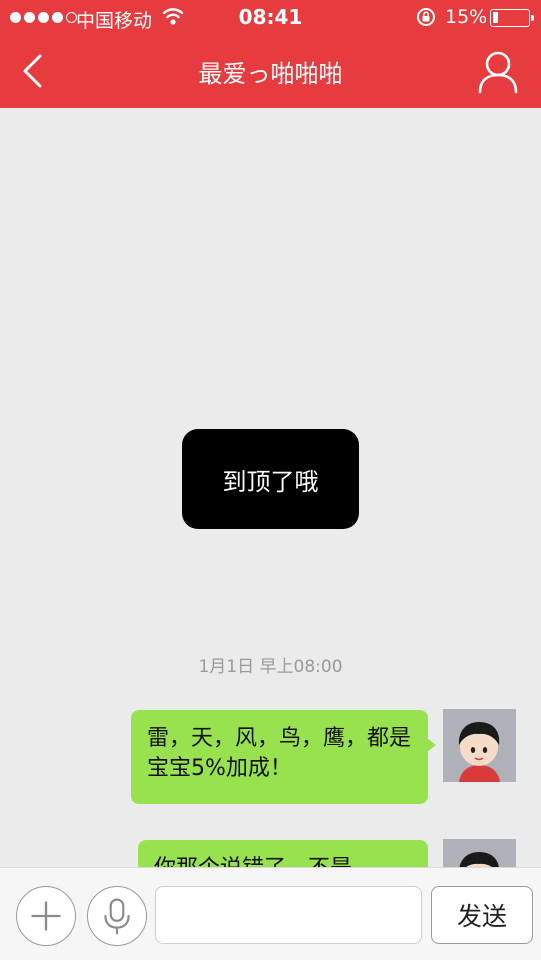 The height and width of the screenshot is (960, 541). Describe the element at coordinates (426, 17) in the screenshot. I see `rotation-lock-icon` at that location.